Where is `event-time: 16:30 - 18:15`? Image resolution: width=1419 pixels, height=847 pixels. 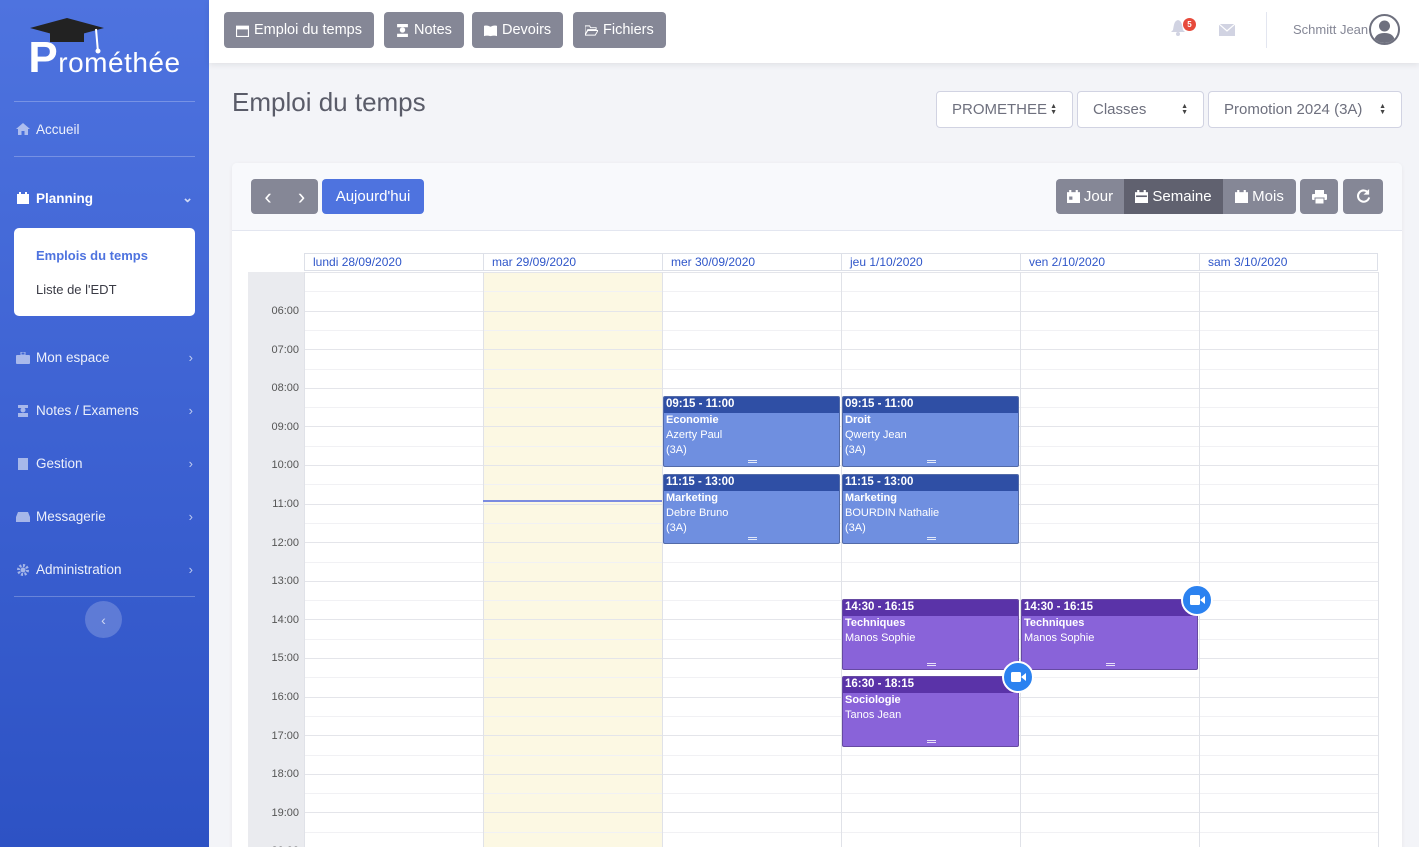 event-time: 16:30 - 18:15 is located at coordinates (930, 685).